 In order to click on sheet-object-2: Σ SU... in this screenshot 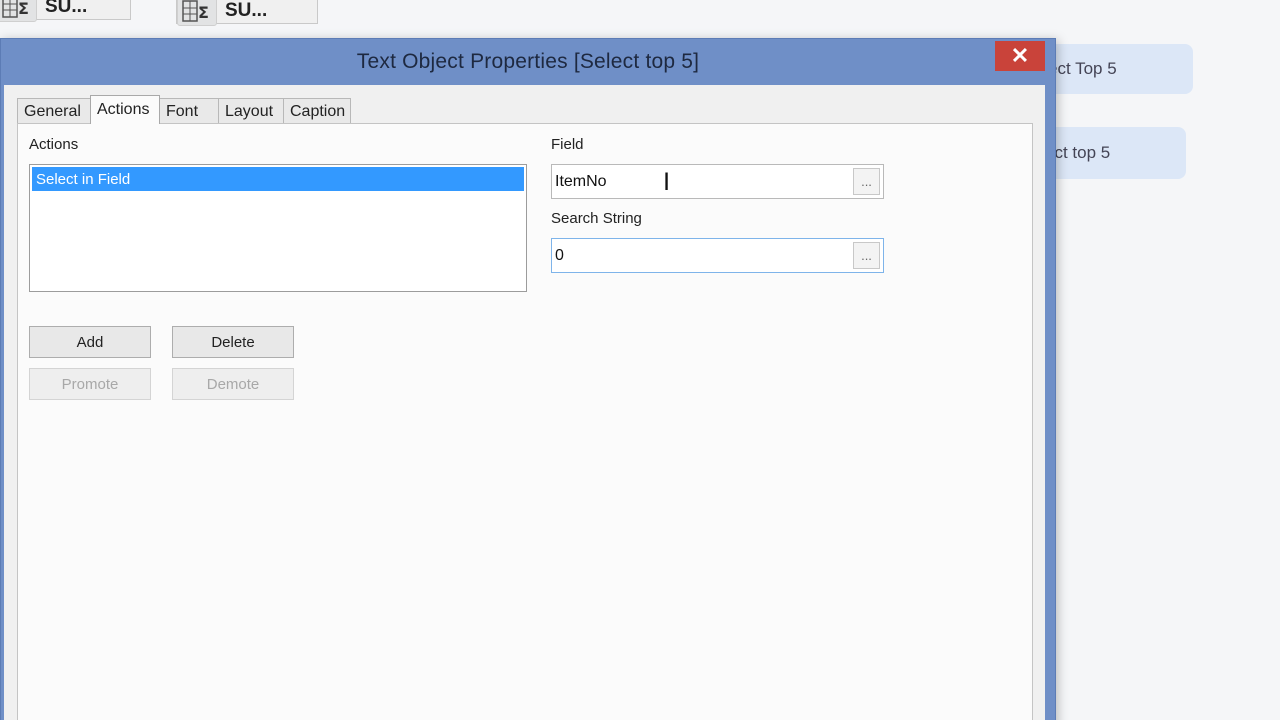, I will do `click(247, 13)`.